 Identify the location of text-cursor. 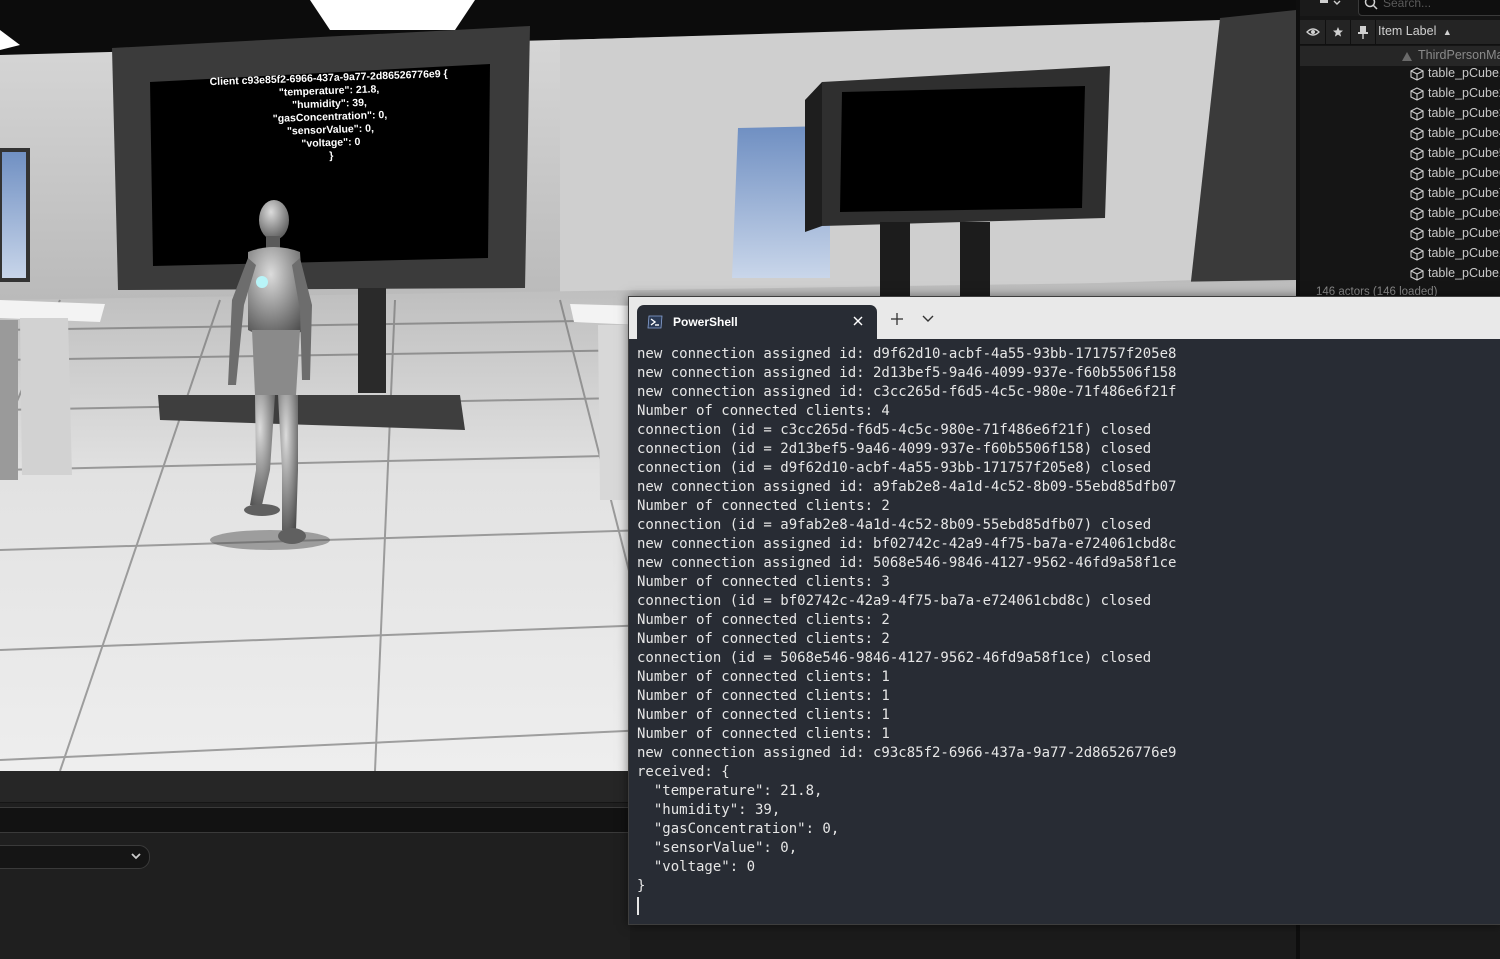
(638, 906).